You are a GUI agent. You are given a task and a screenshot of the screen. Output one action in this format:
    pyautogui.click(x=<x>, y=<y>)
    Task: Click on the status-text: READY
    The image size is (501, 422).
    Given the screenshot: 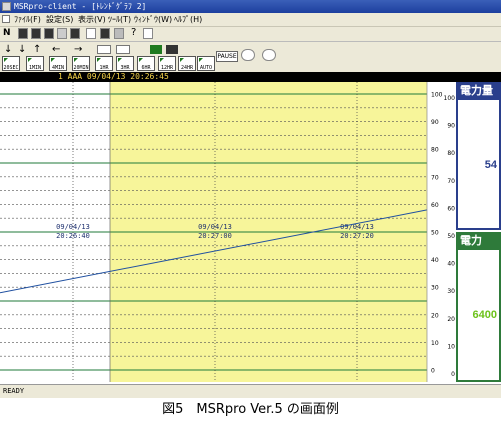 What is the action you would take?
    pyautogui.click(x=14, y=391)
    